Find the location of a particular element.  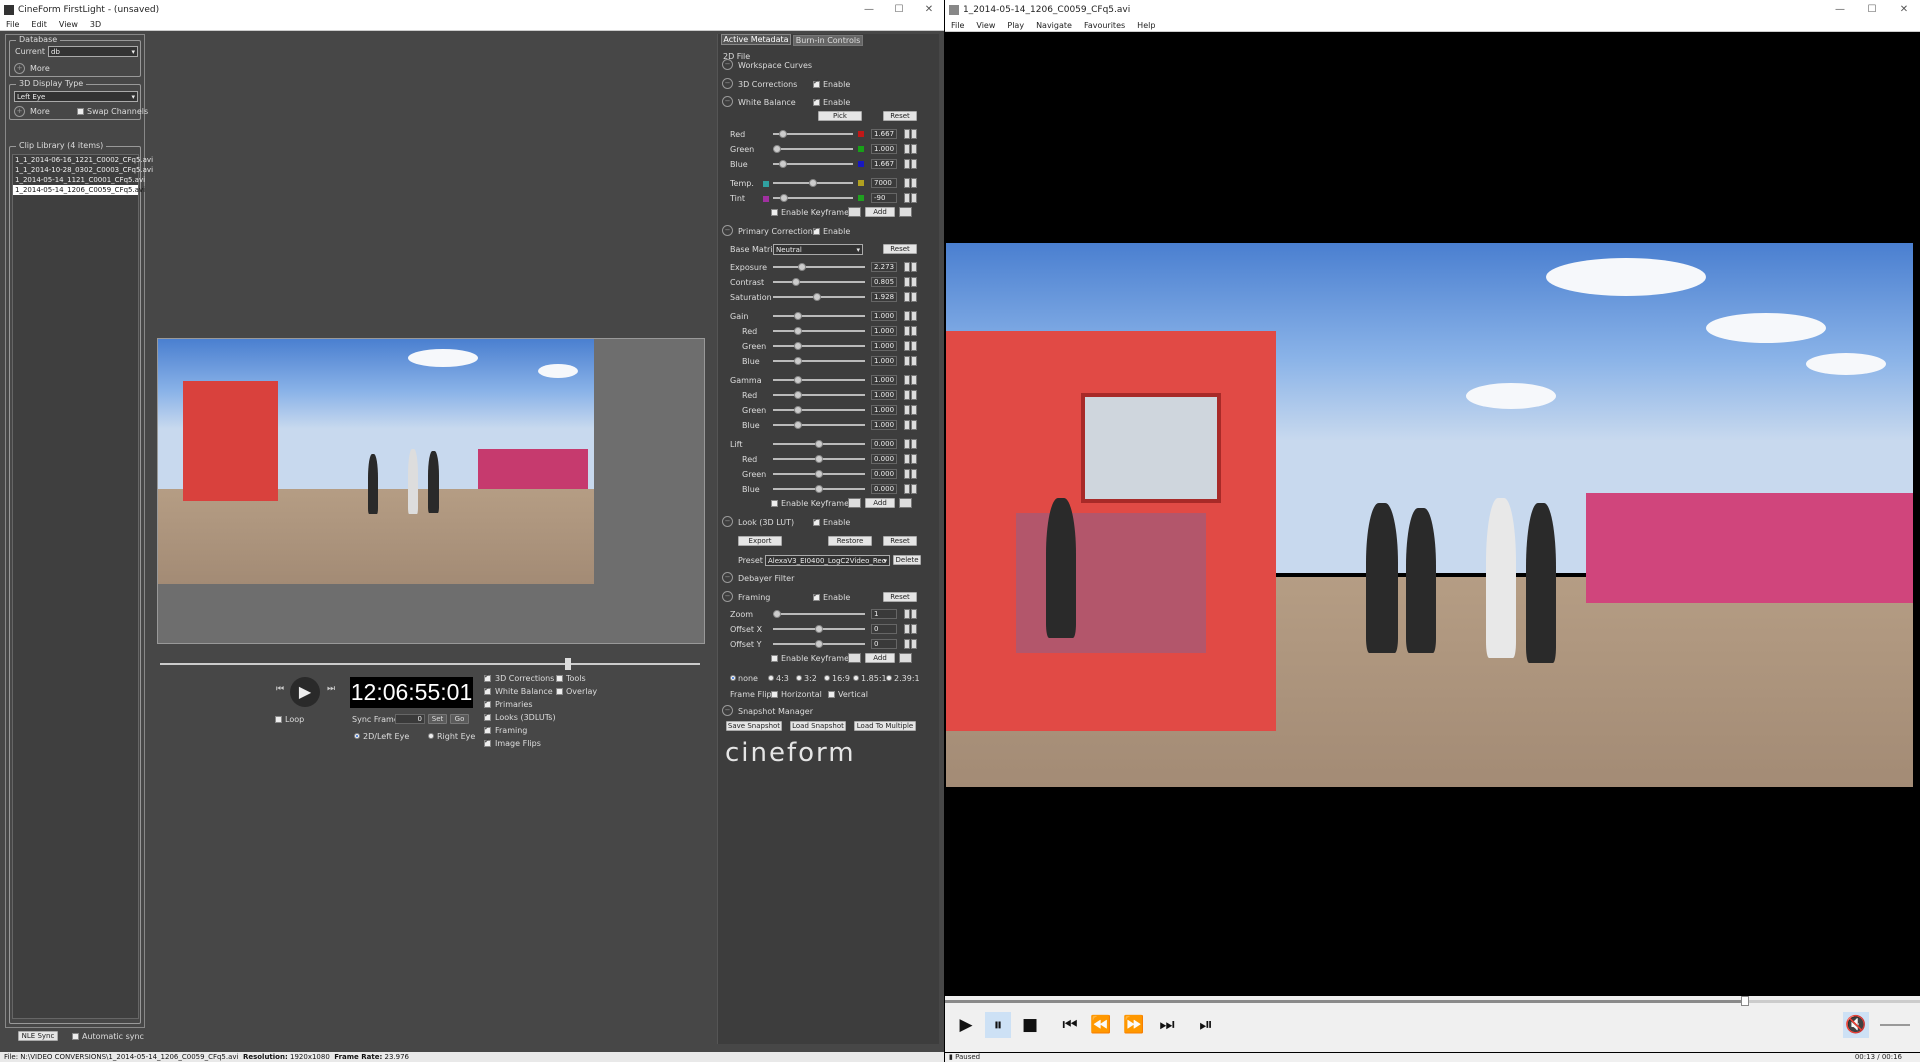

menu-edit: Edit is located at coordinates (39, 24).